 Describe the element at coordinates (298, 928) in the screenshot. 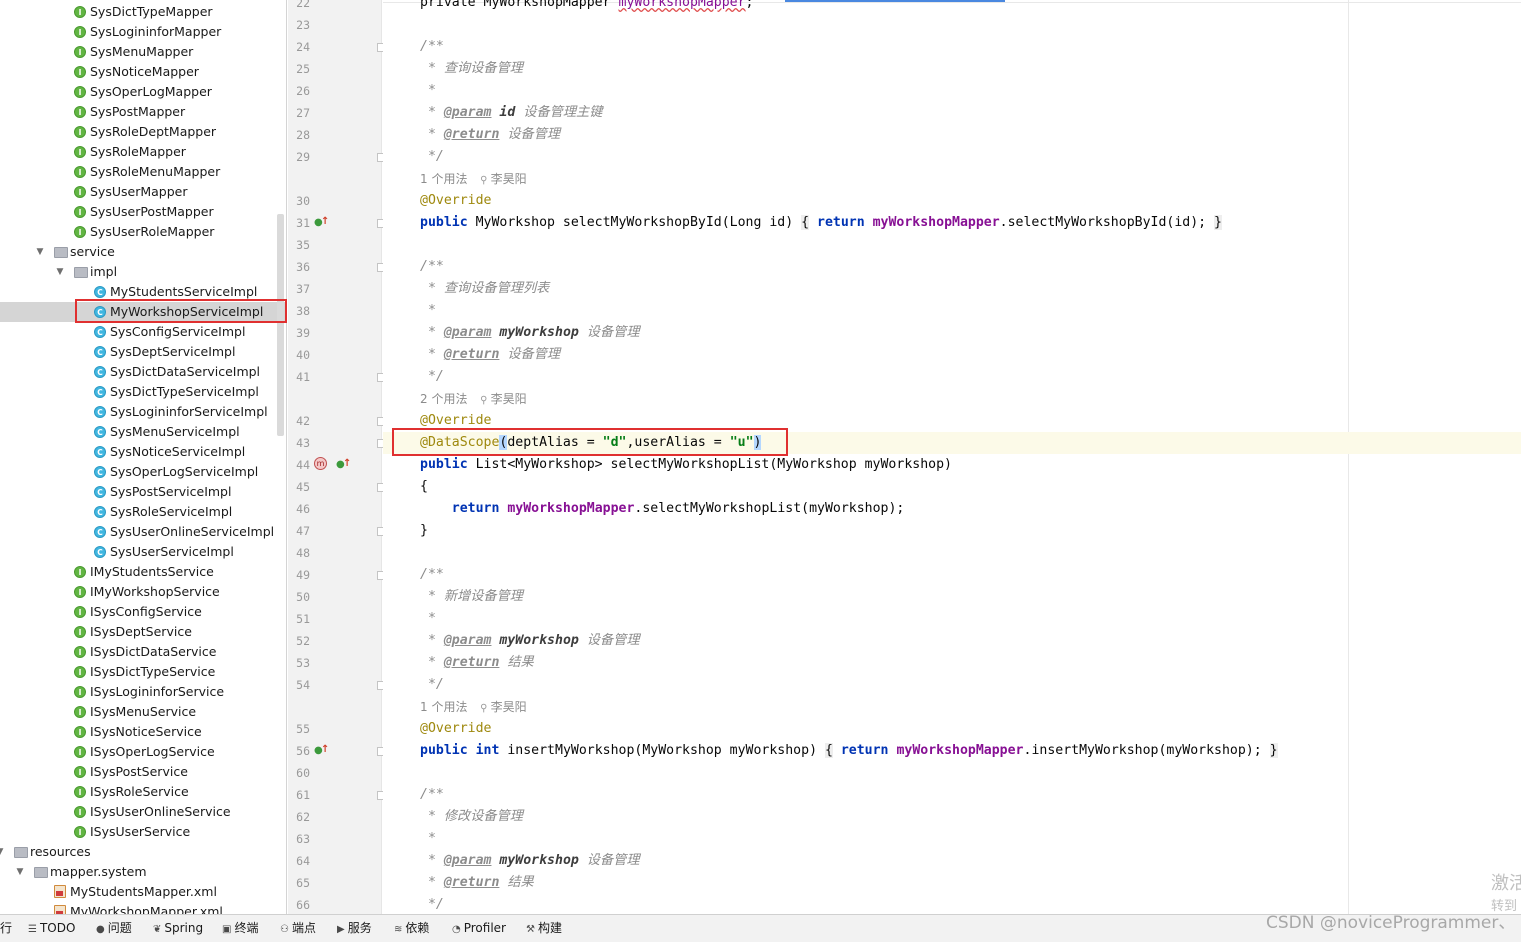

I see `toolwindow-endpoints: ⚇ 端点` at that location.